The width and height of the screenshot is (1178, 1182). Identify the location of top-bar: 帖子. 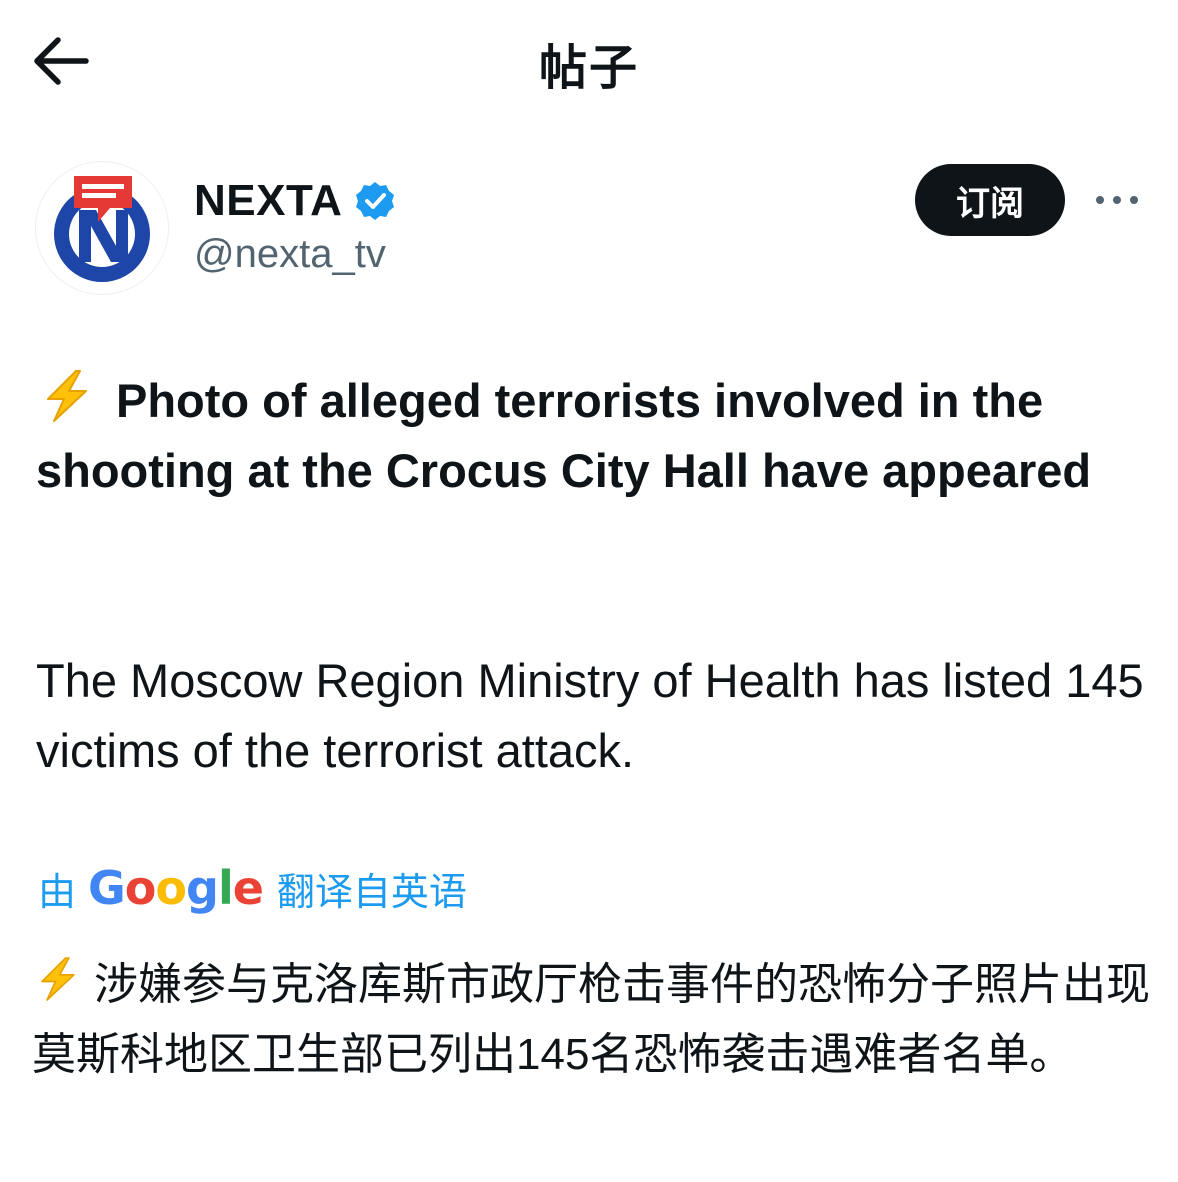
(589, 60).